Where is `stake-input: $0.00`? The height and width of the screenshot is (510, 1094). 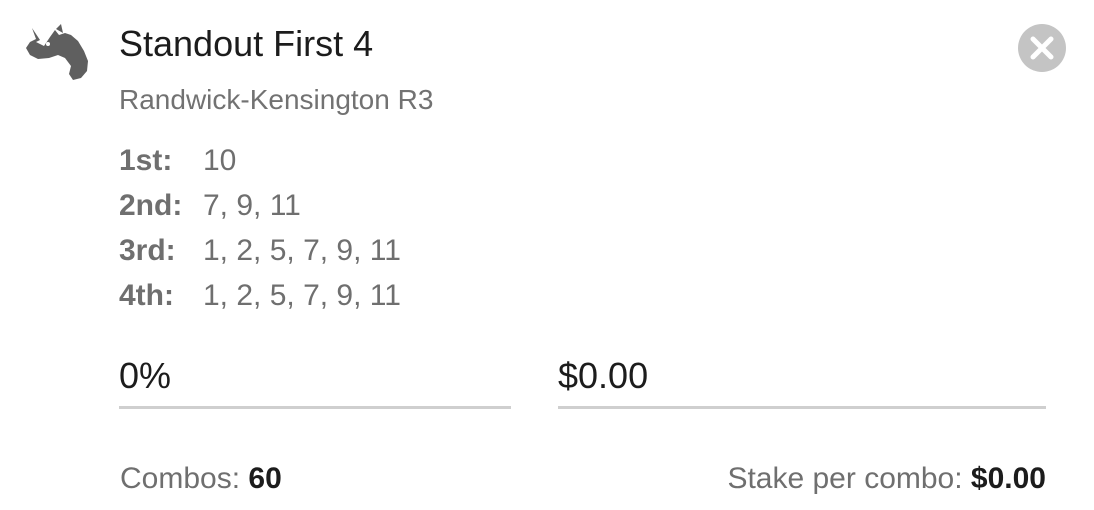
stake-input: $0.00 is located at coordinates (802, 377).